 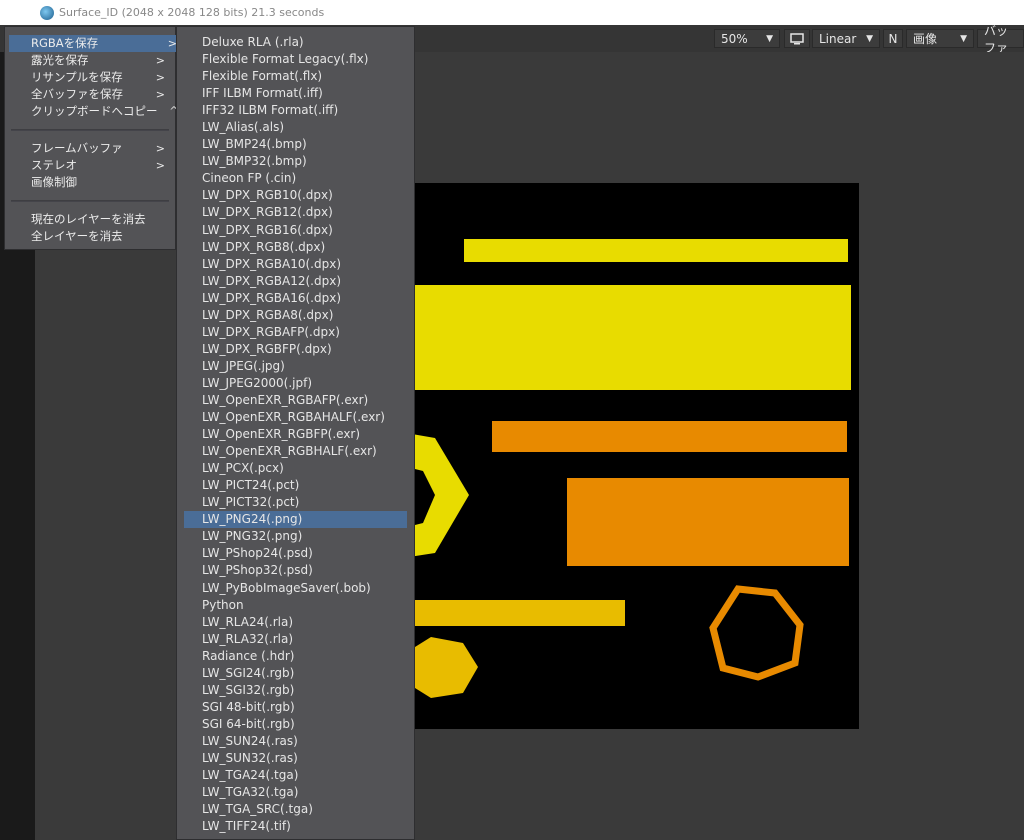 I want to click on menu-item-label: ステレオ, so click(x=54, y=165).